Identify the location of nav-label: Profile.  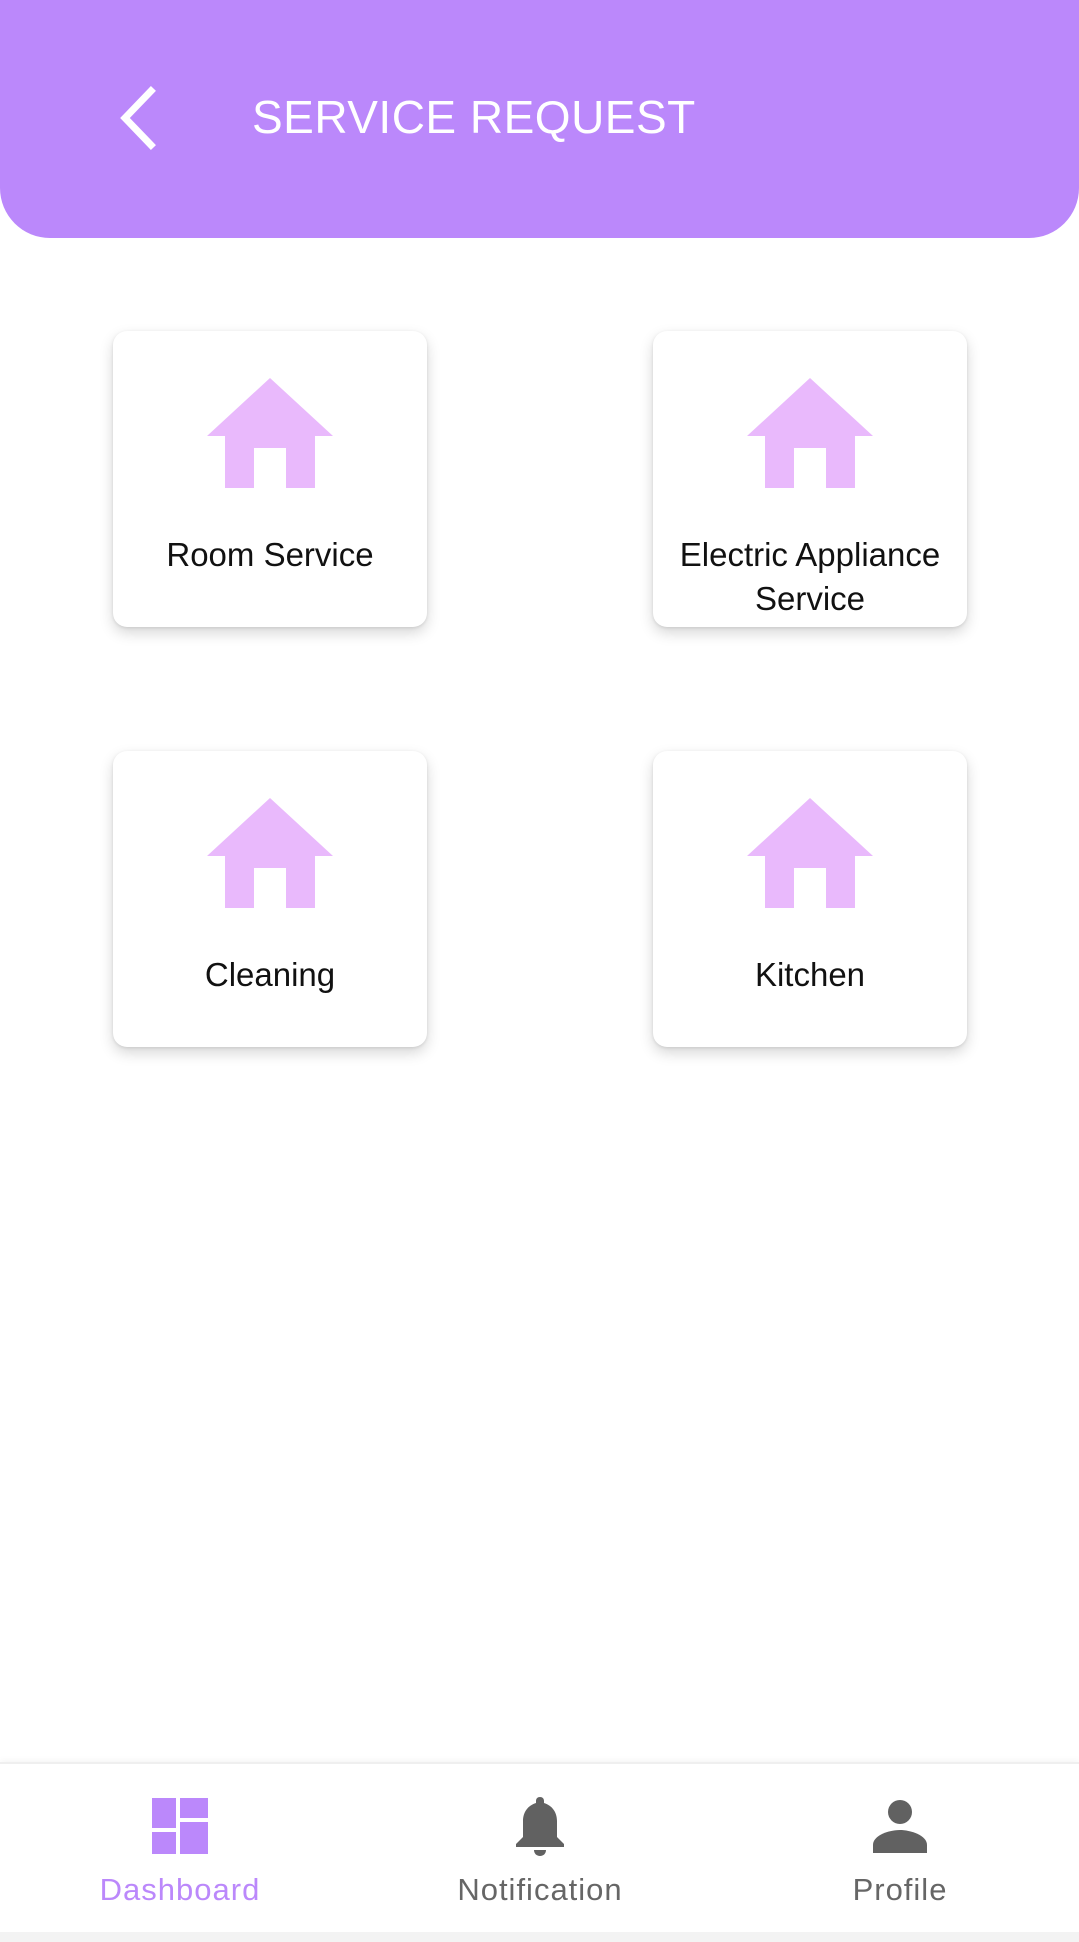
(900, 1889).